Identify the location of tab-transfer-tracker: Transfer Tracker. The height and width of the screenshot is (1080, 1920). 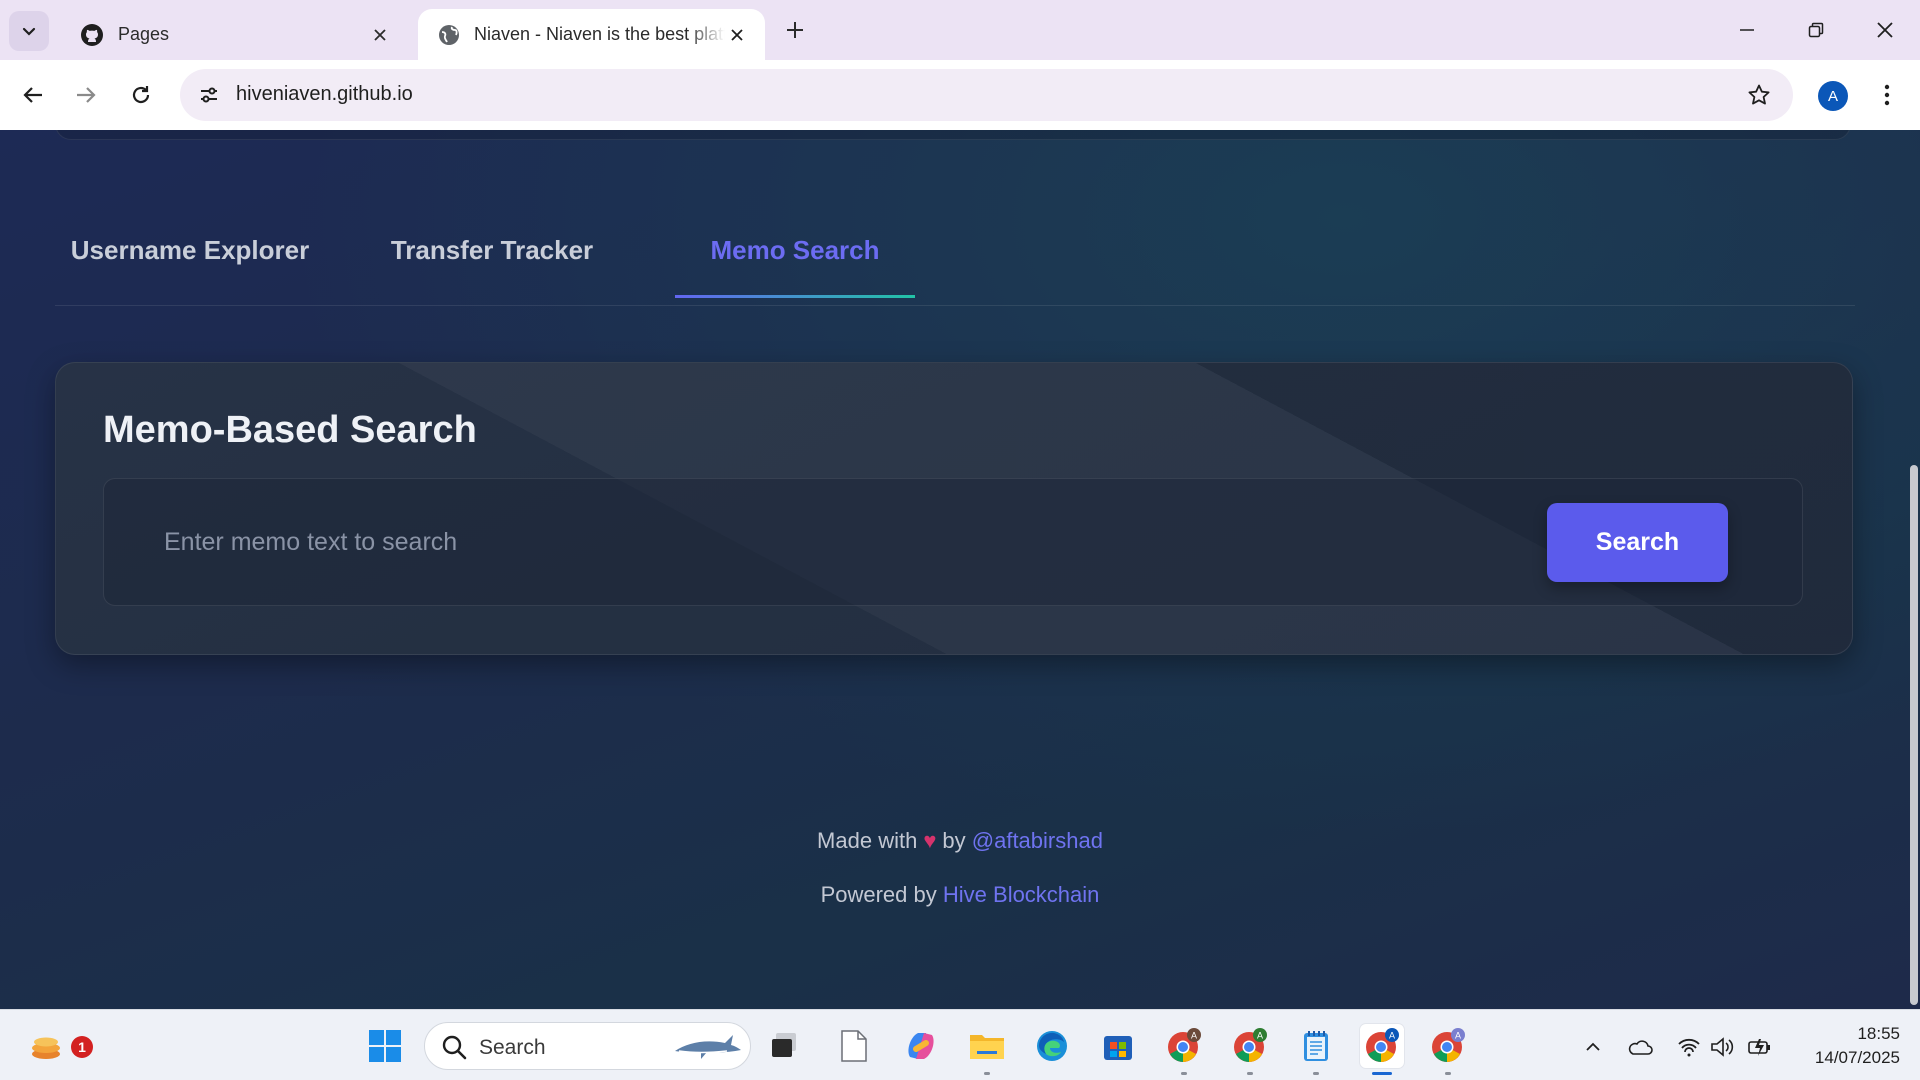
(492, 250).